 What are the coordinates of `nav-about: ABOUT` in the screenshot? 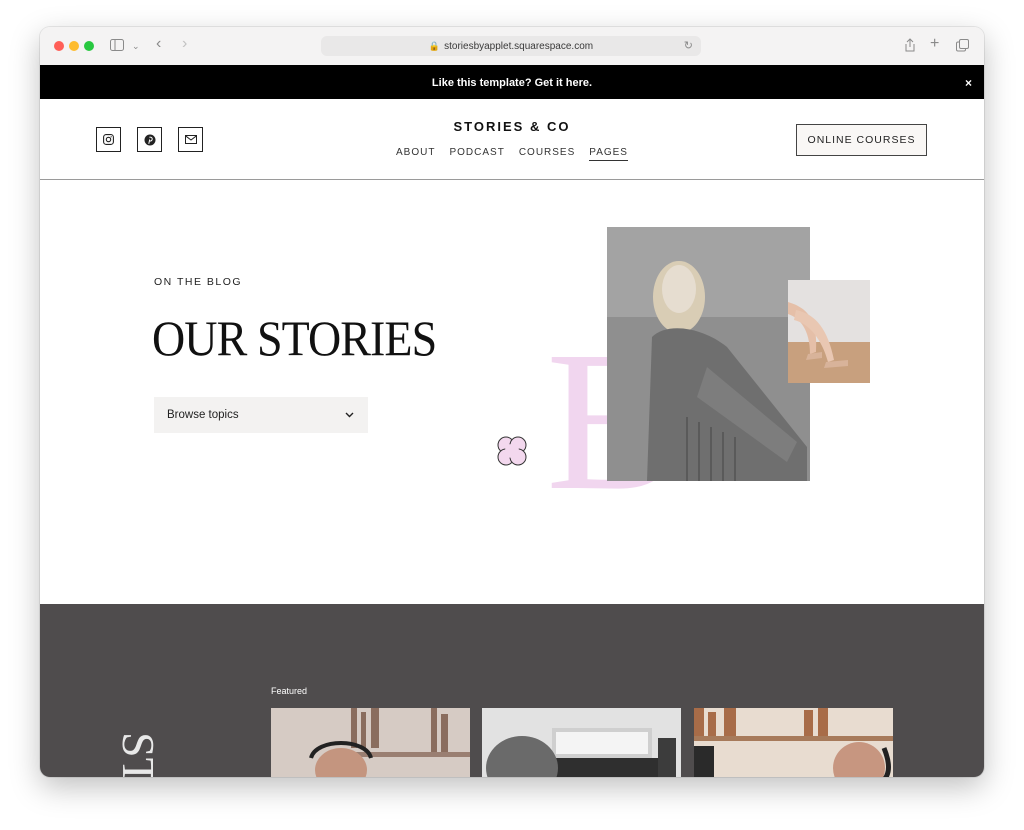 It's located at (415, 154).